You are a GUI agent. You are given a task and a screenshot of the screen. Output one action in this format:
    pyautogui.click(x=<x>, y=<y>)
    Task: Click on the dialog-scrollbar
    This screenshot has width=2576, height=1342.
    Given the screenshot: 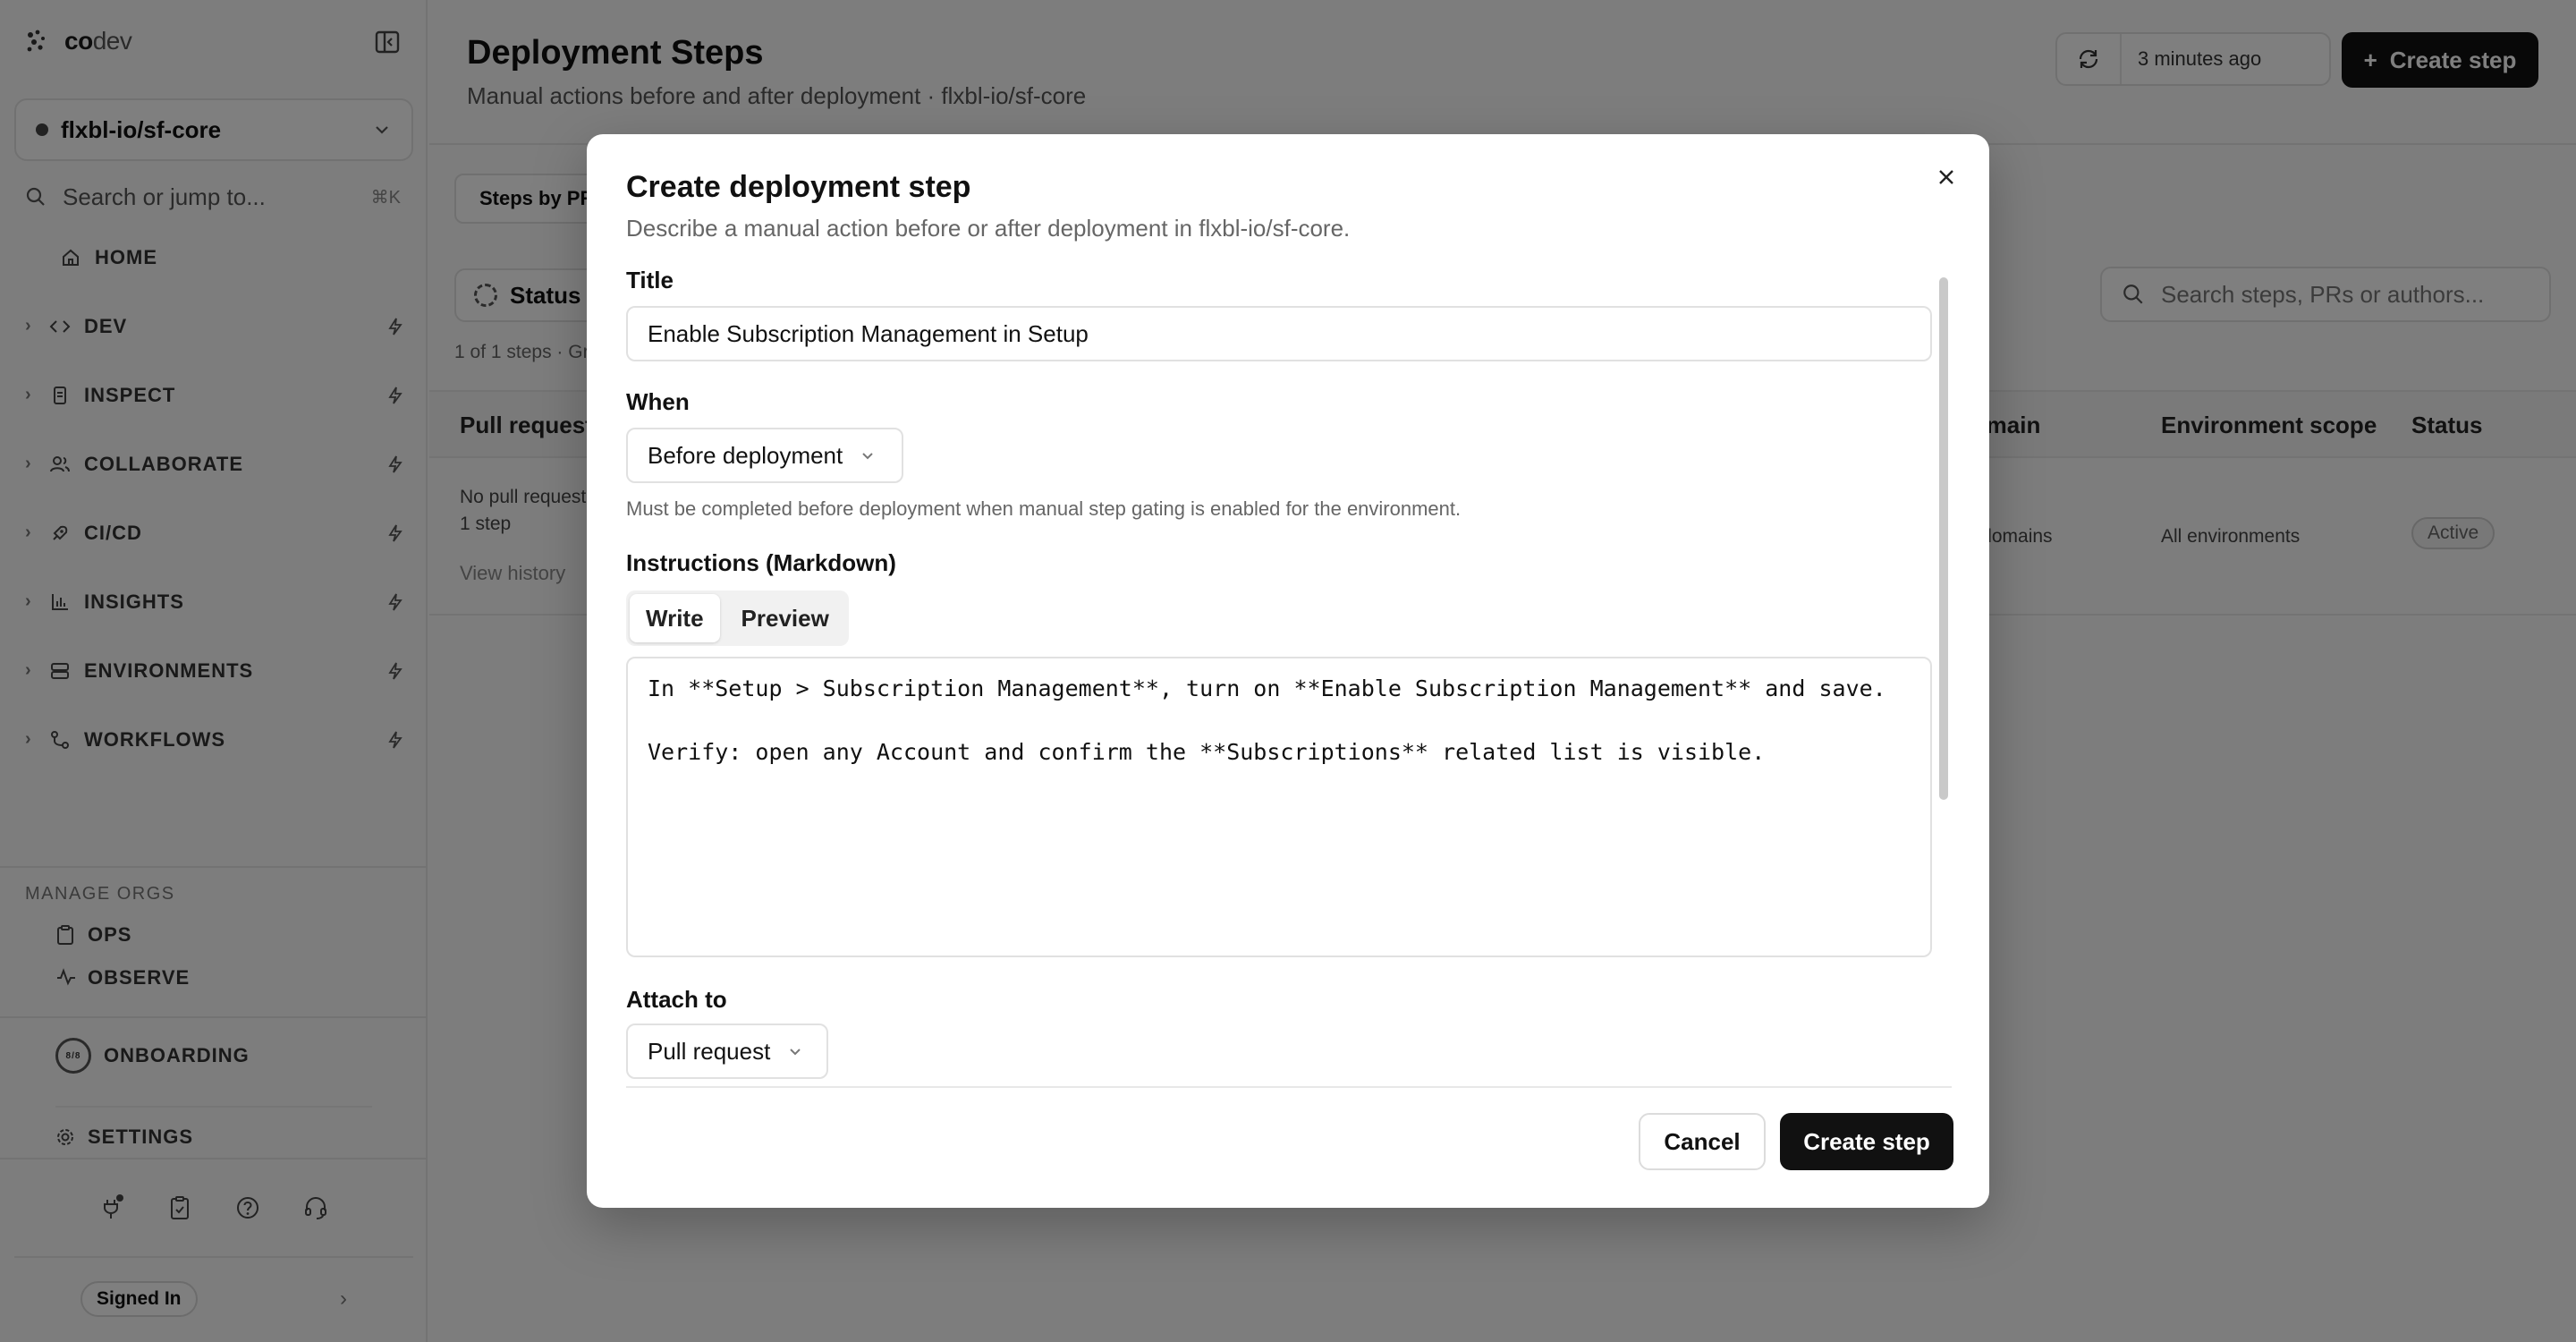 What is the action you would take?
    pyautogui.click(x=1943, y=538)
    